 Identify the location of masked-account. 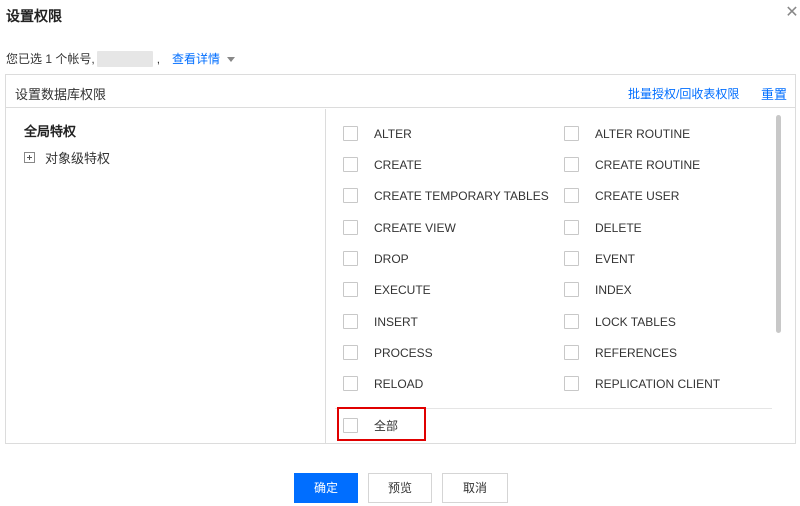
(124, 58).